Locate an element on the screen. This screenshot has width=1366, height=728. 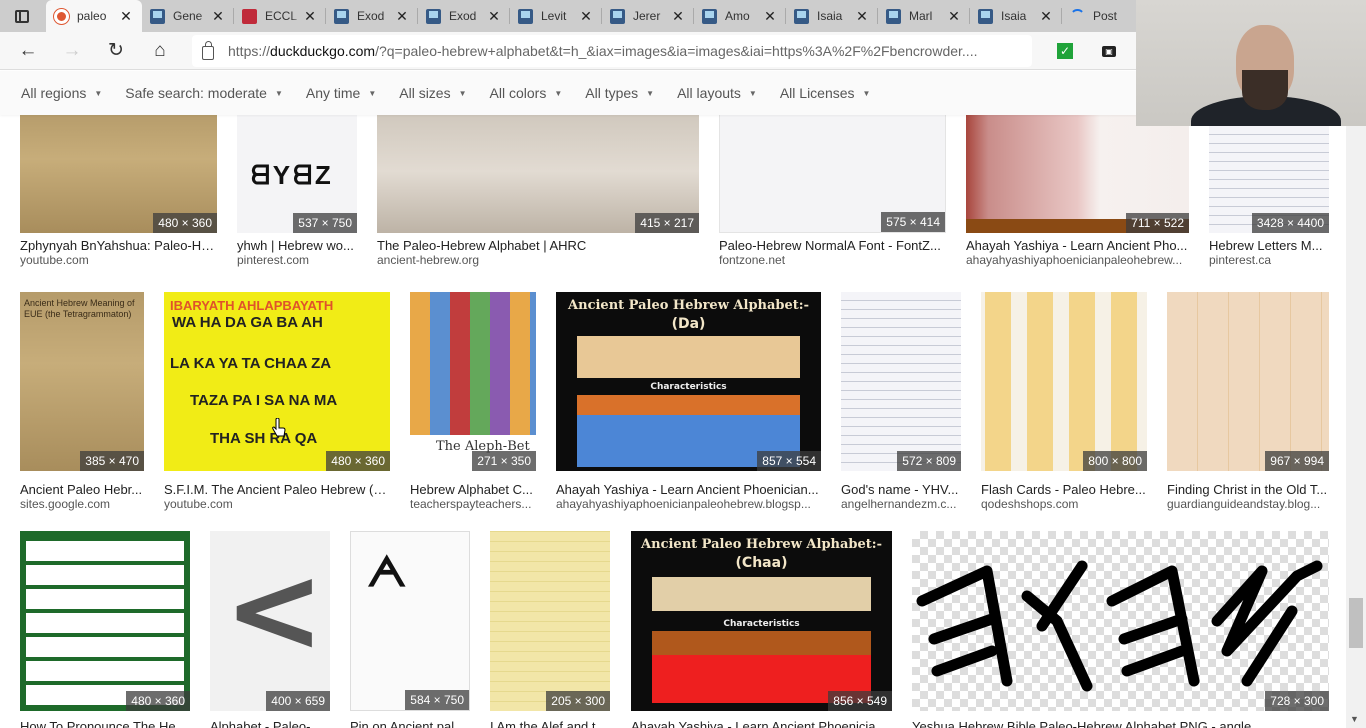
forward-button: → is located at coordinates (72, 51).